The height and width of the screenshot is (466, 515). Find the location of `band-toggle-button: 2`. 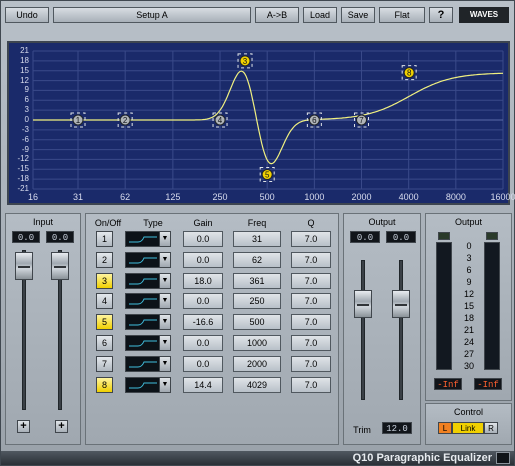

band-toggle-button: 2 is located at coordinates (104, 259).